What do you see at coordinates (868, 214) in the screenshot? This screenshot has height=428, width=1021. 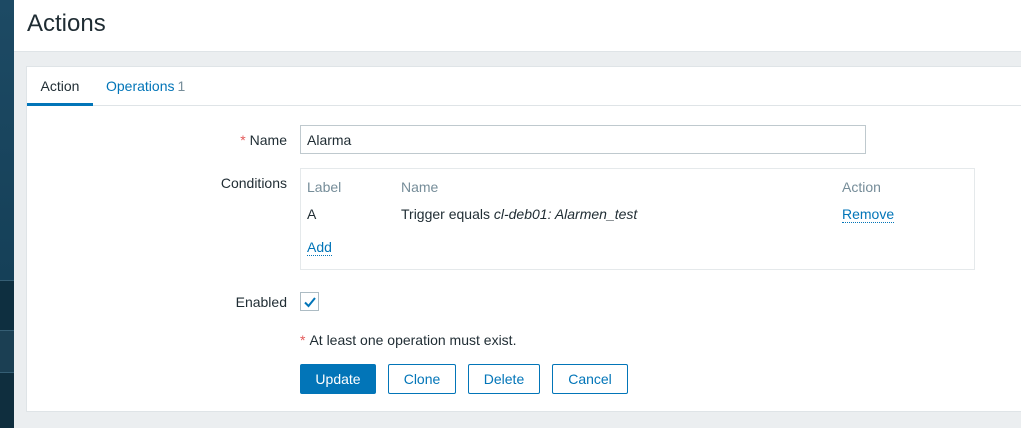 I see `condition-remove-link: Remove` at bounding box center [868, 214].